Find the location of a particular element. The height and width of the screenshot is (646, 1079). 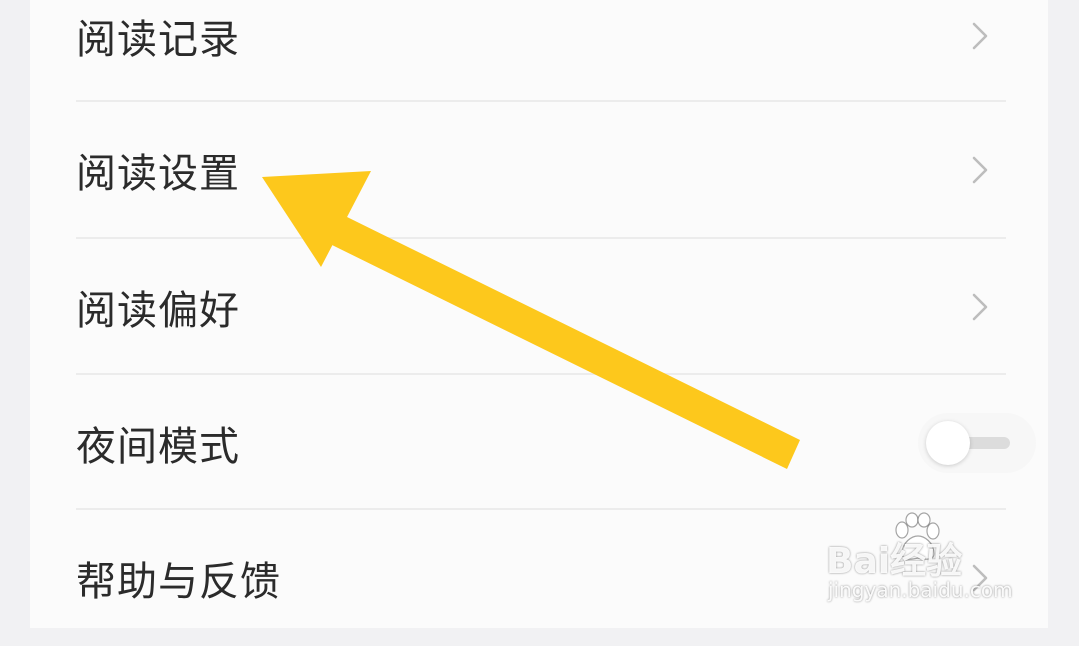

menu-item-label: 夜间模式 is located at coordinates (158, 447).